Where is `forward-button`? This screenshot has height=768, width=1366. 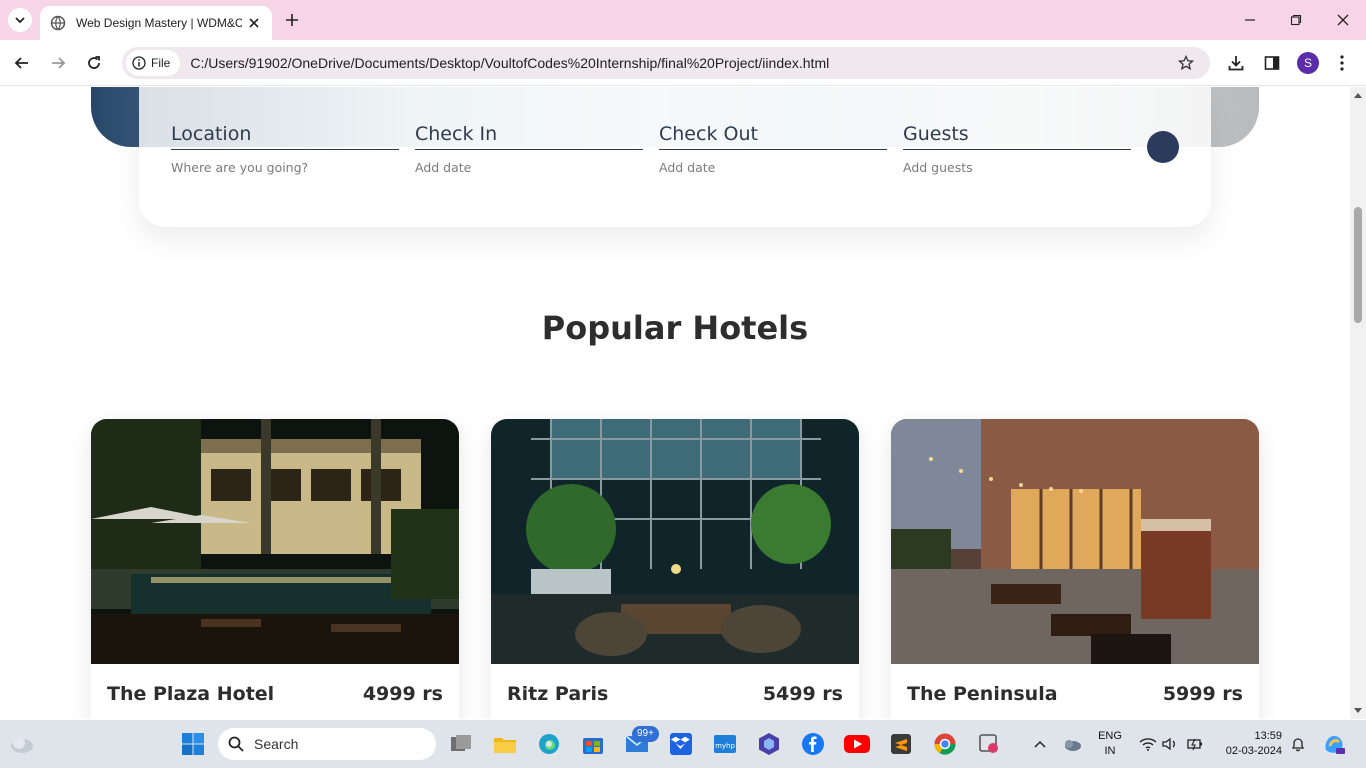 forward-button is located at coordinates (58, 63).